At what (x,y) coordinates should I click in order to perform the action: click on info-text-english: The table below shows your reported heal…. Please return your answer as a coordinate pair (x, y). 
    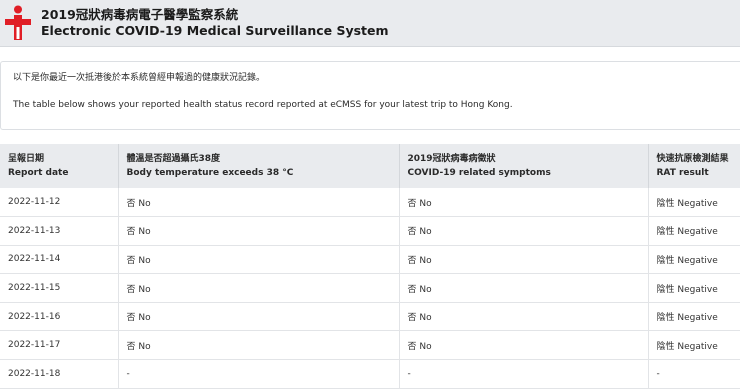
    Looking at the image, I should click on (263, 105).